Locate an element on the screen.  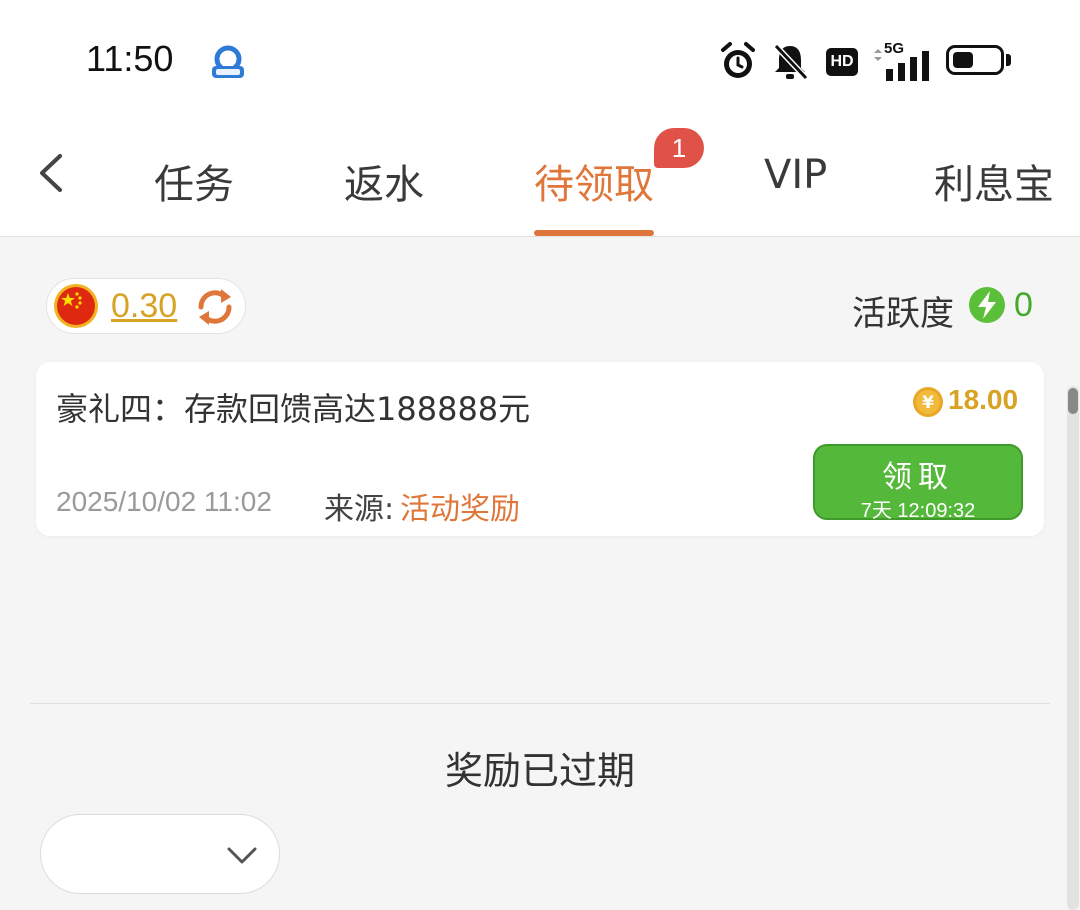
hd-badge: HD is located at coordinates (842, 62).